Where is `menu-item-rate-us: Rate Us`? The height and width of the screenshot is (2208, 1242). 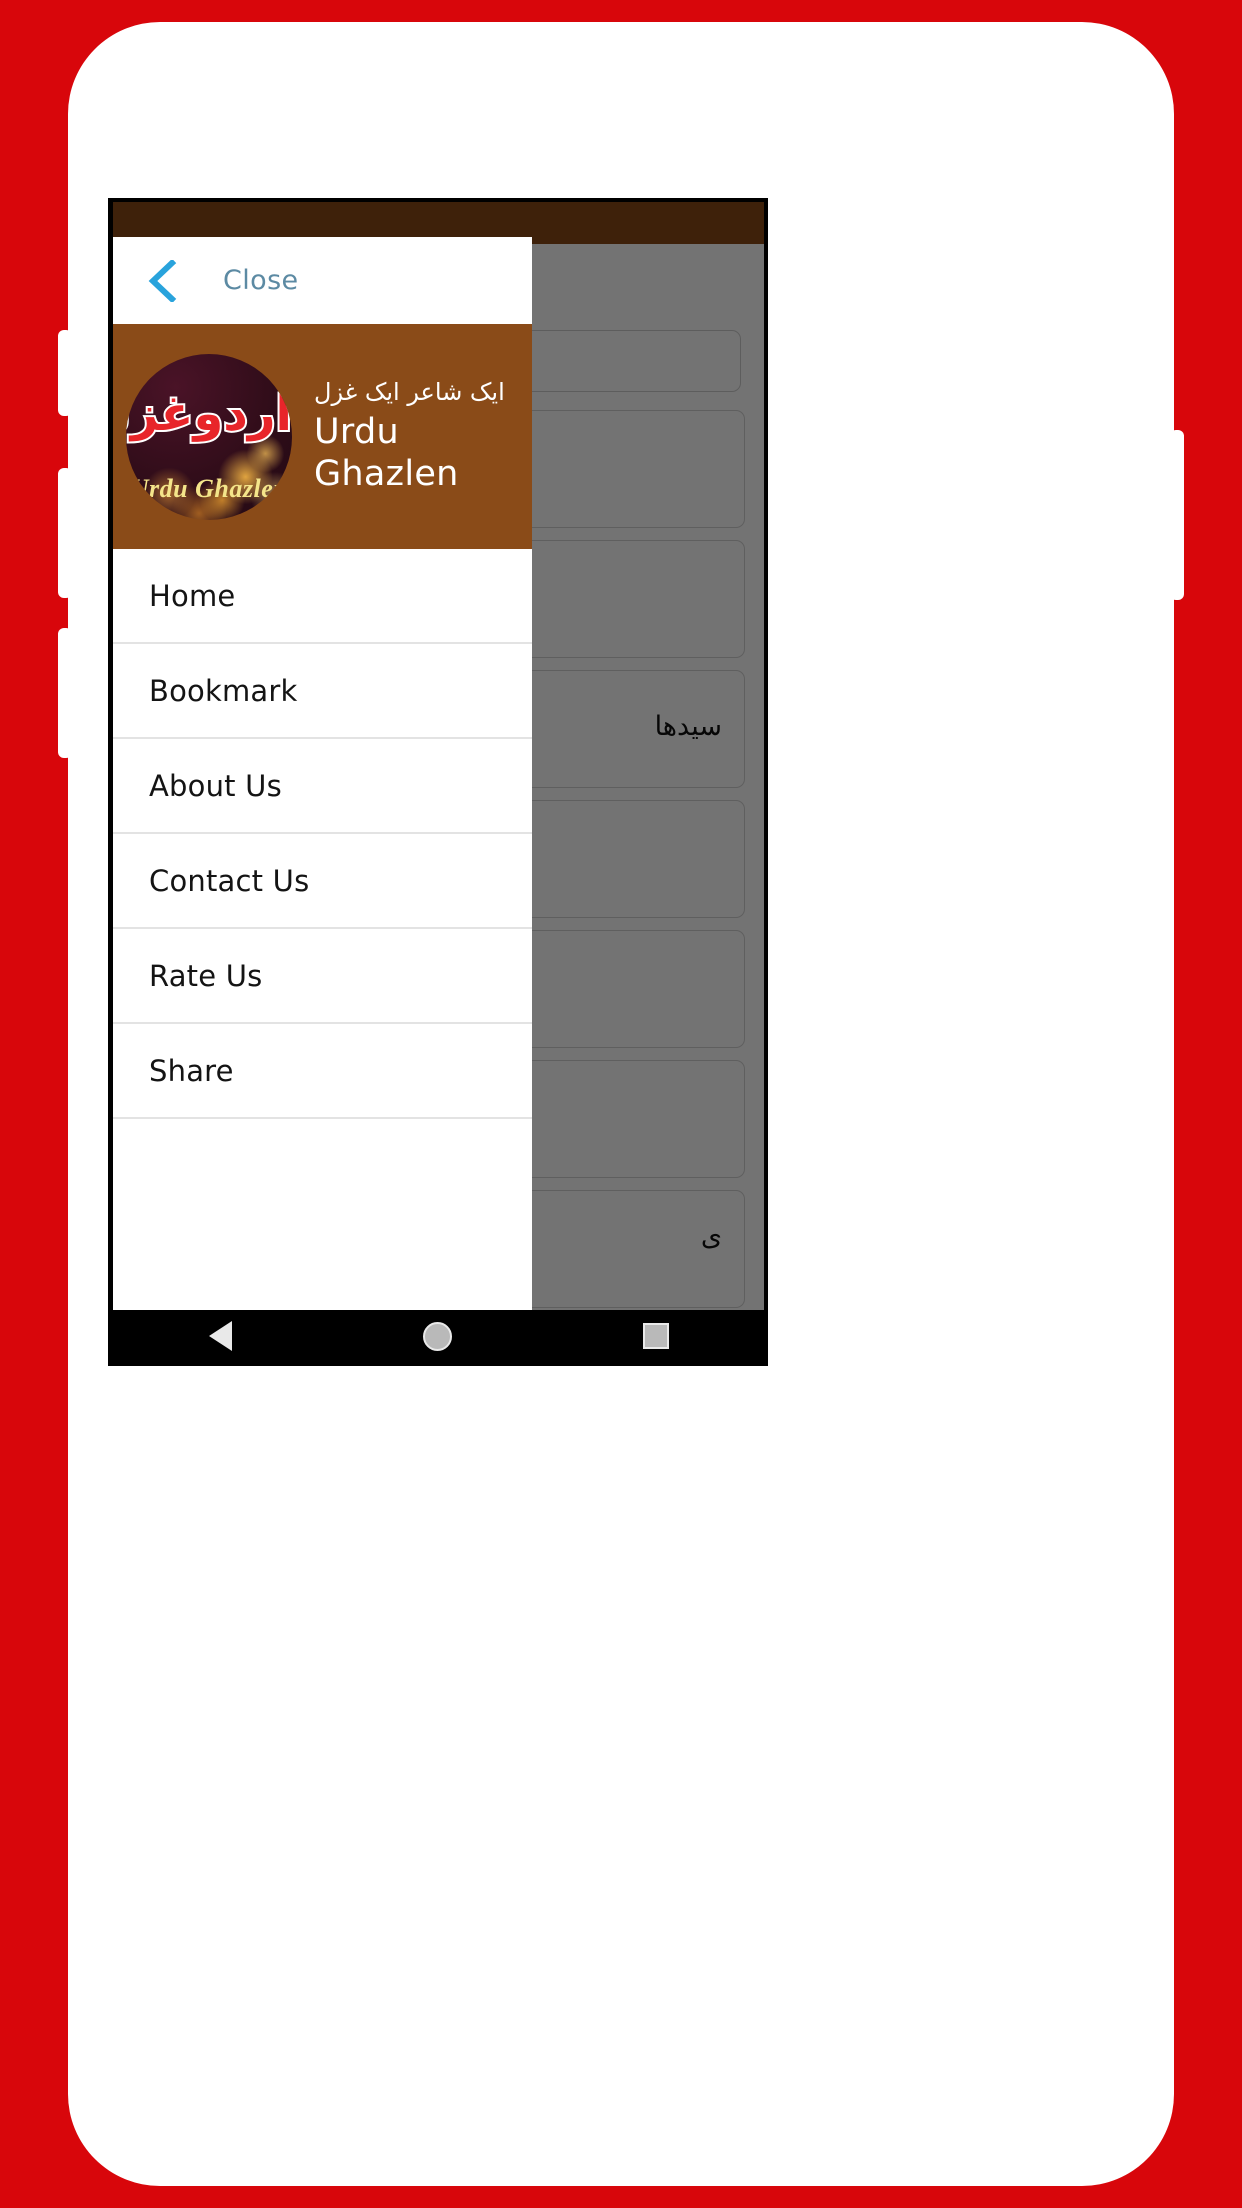
menu-item-rate-us: Rate Us is located at coordinates (322, 976).